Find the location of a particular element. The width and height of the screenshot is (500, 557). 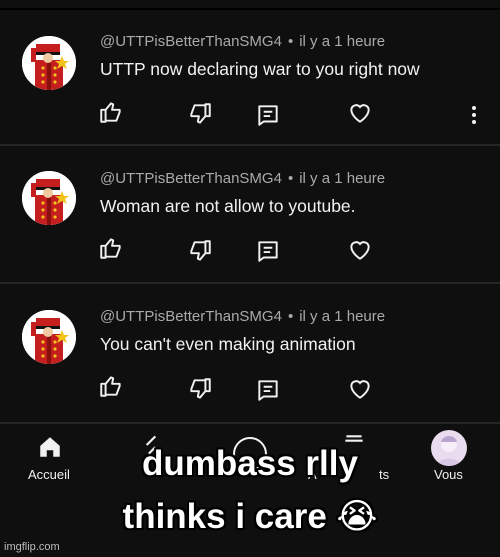

comment-text: UTTP now declaring war to you right now is located at coordinates (260, 69).